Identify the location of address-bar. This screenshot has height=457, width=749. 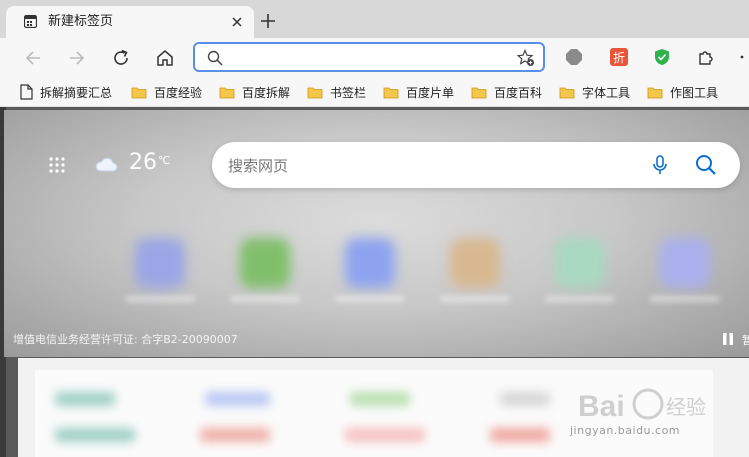
(369, 57).